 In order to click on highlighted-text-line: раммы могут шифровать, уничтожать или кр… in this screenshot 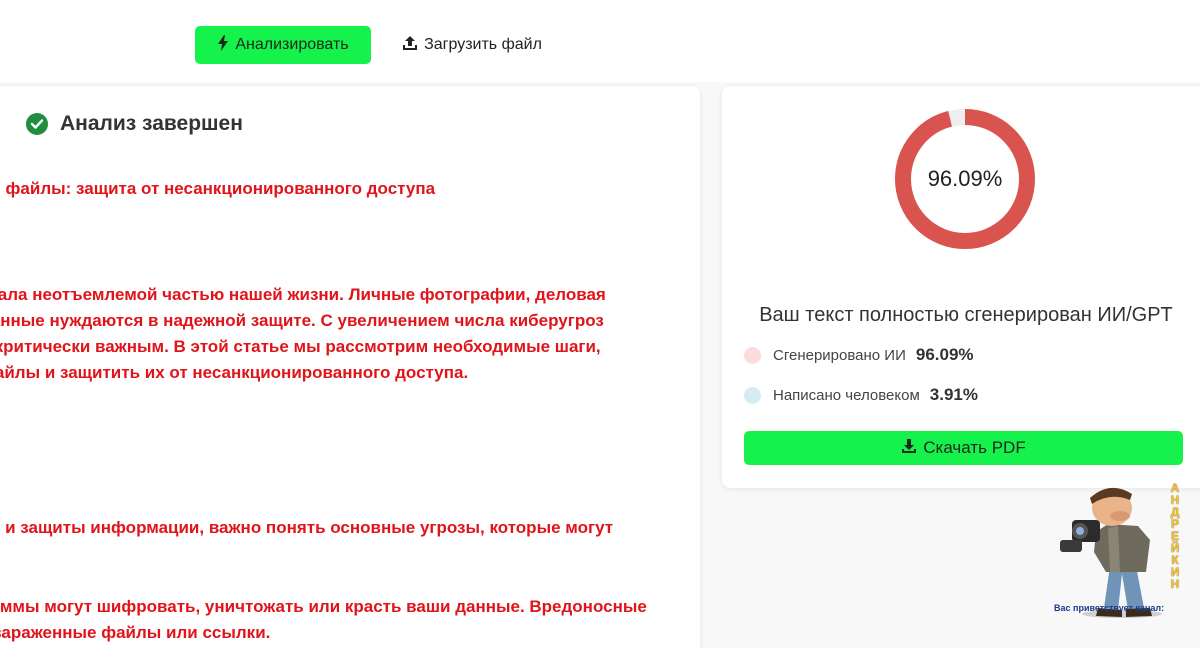, I will do `click(323, 606)`.